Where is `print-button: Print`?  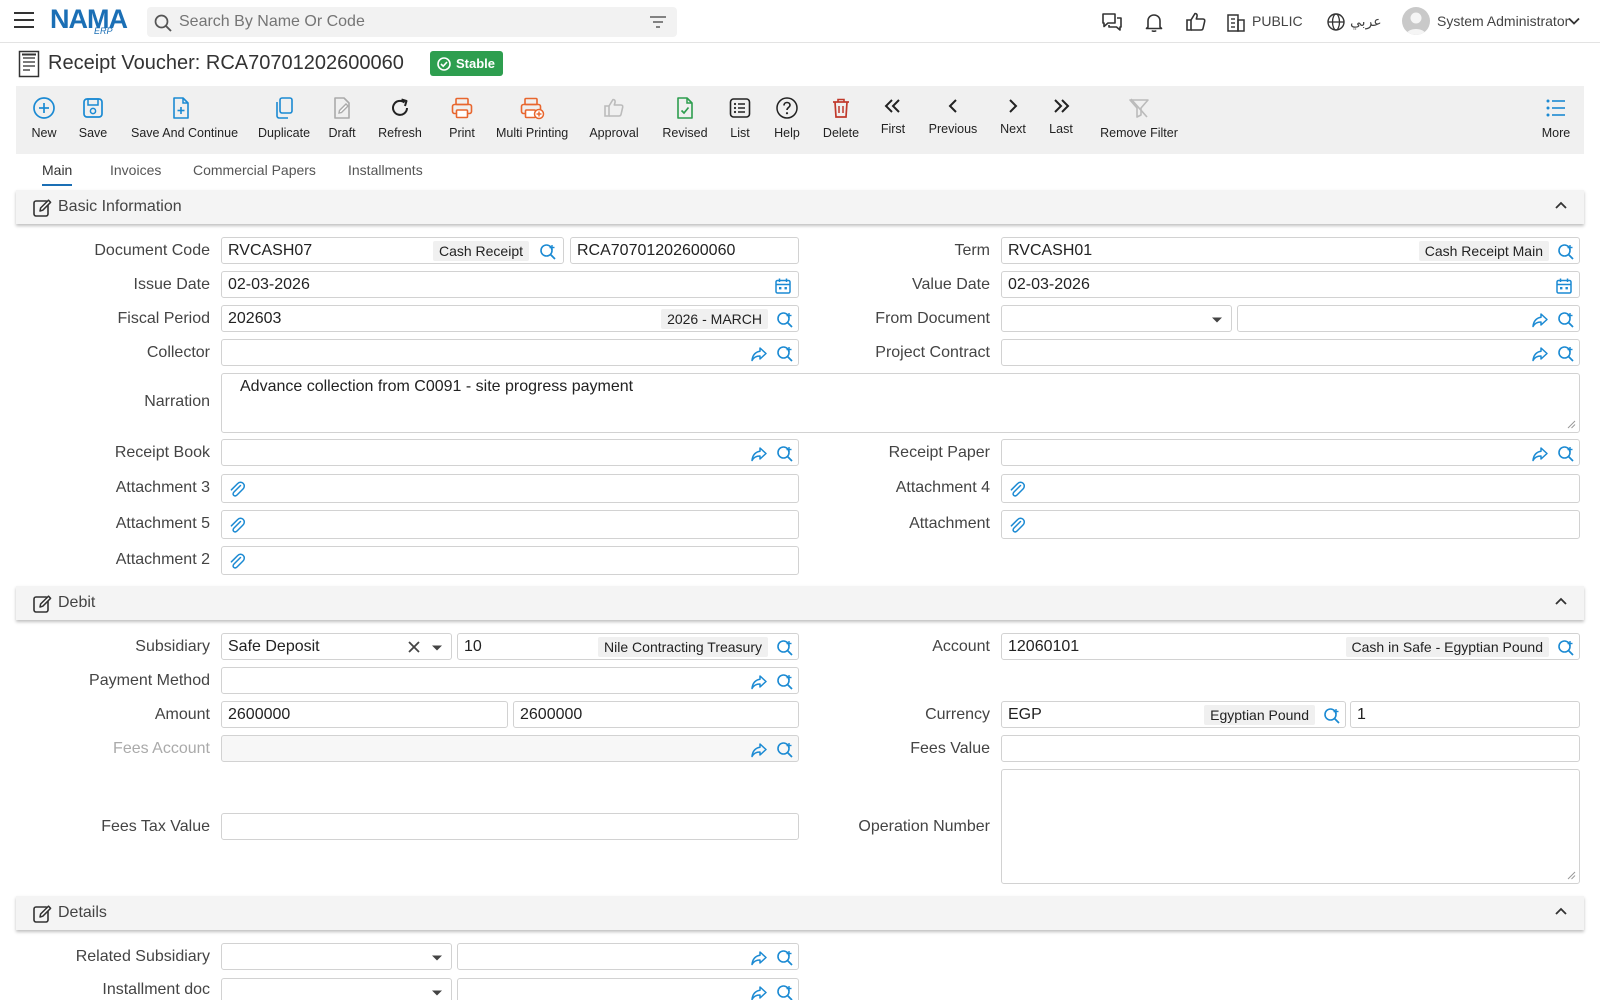
print-button: Print is located at coordinates (462, 120).